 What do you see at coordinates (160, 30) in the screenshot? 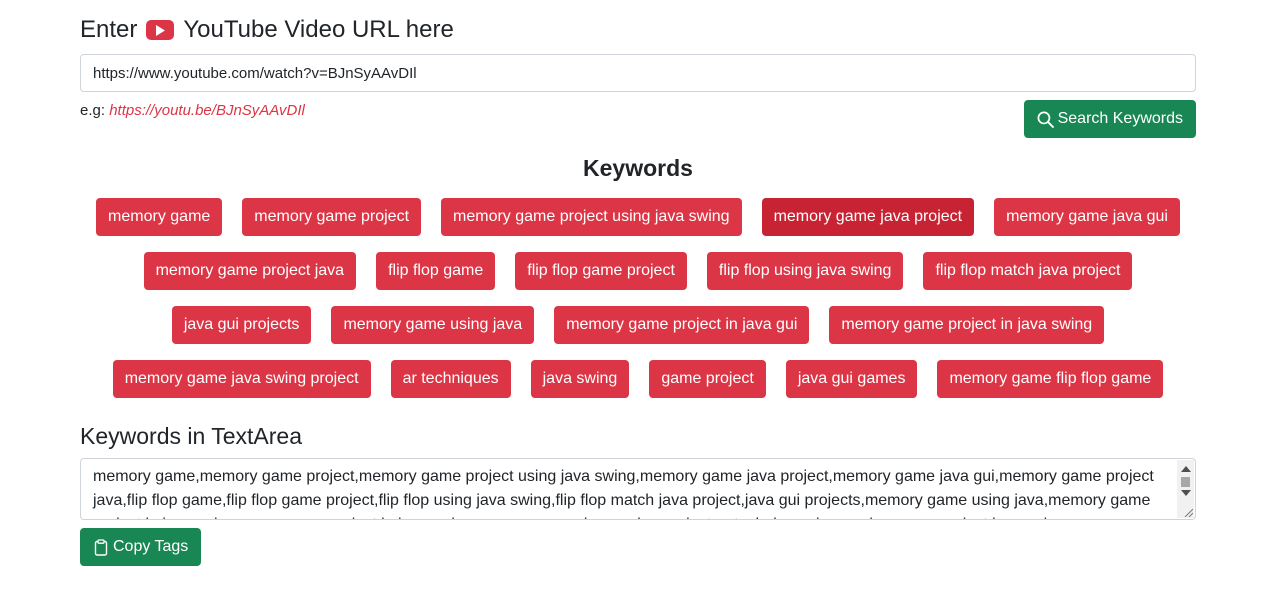
I see `youtube-play-icon` at bounding box center [160, 30].